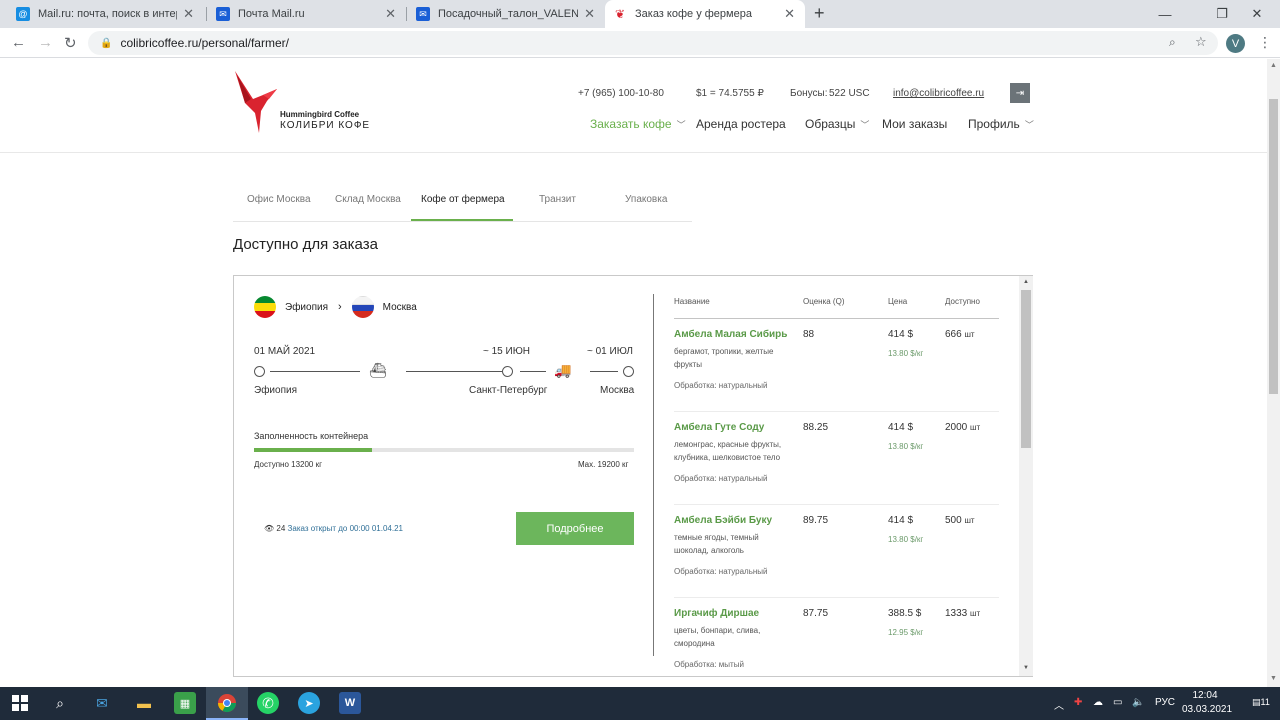  What do you see at coordinates (1257, 14) in the screenshot?
I see `close-window-button: ✕` at bounding box center [1257, 14].